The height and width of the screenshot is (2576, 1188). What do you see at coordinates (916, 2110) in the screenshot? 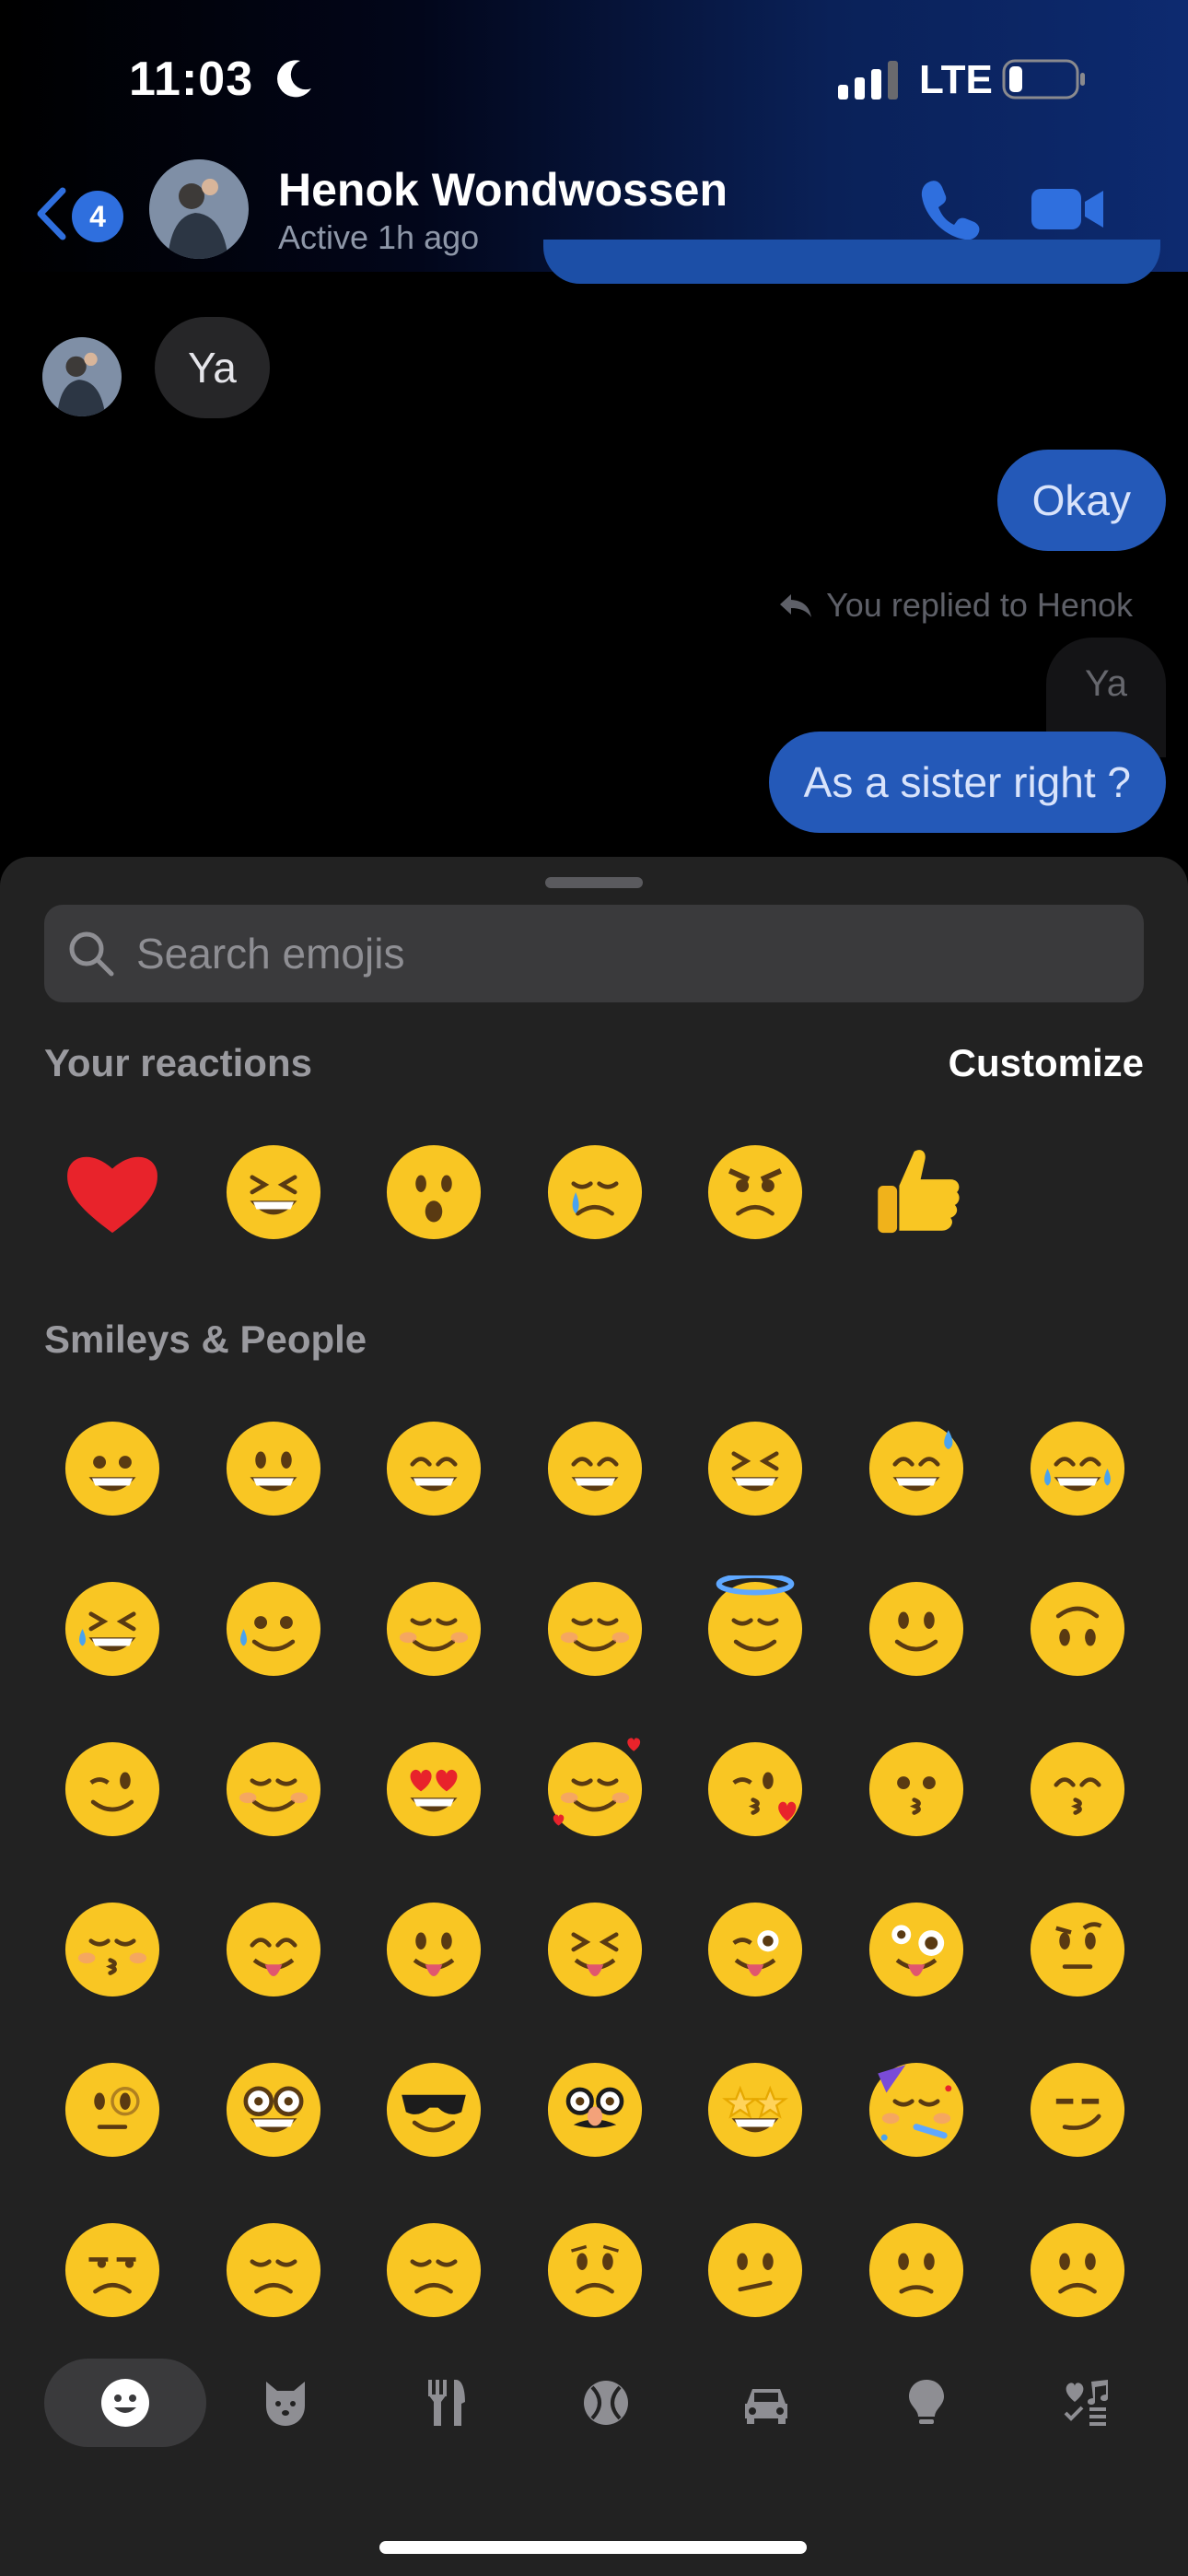
I see `partying-icon` at bounding box center [916, 2110].